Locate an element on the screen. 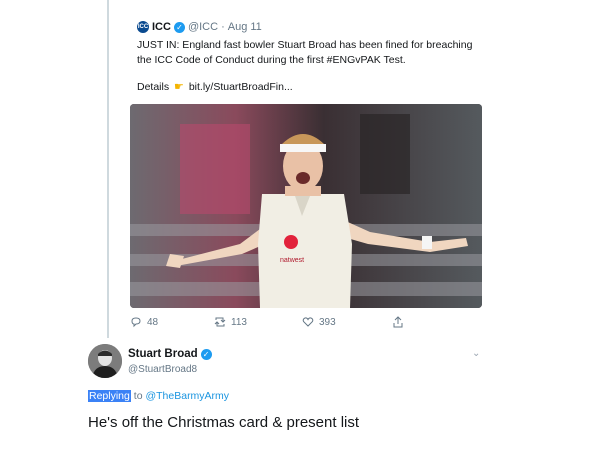 The height and width of the screenshot is (450, 600). quoted-tweet-header: ICC ICC ✓ @ICC · Aug 11 is located at coordinates (199, 27).